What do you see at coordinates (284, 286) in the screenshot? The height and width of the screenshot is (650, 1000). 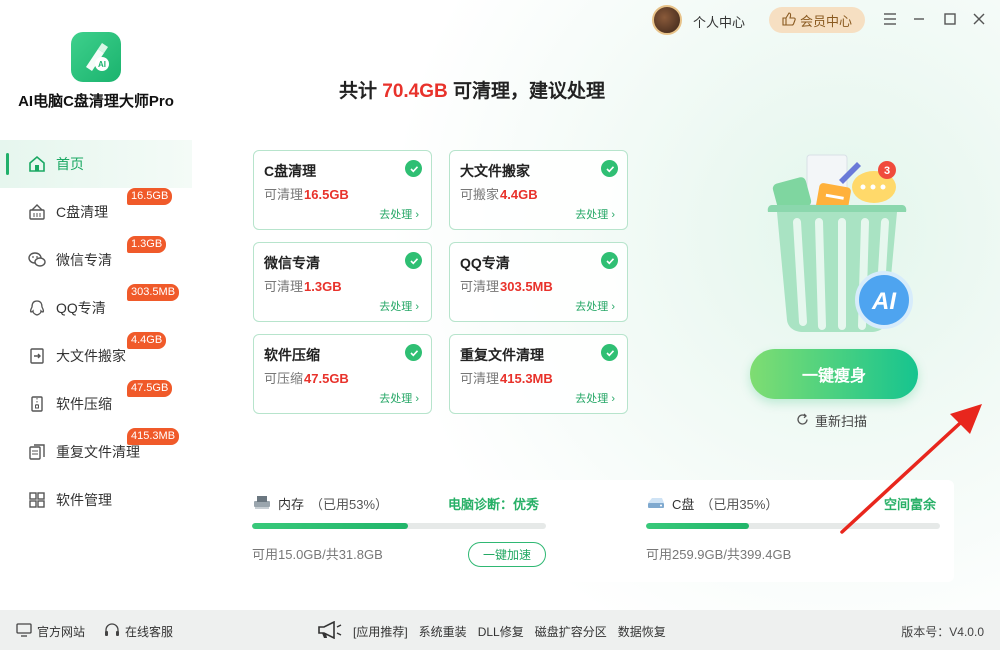 I see `card-sub-label: 可清理` at bounding box center [284, 286].